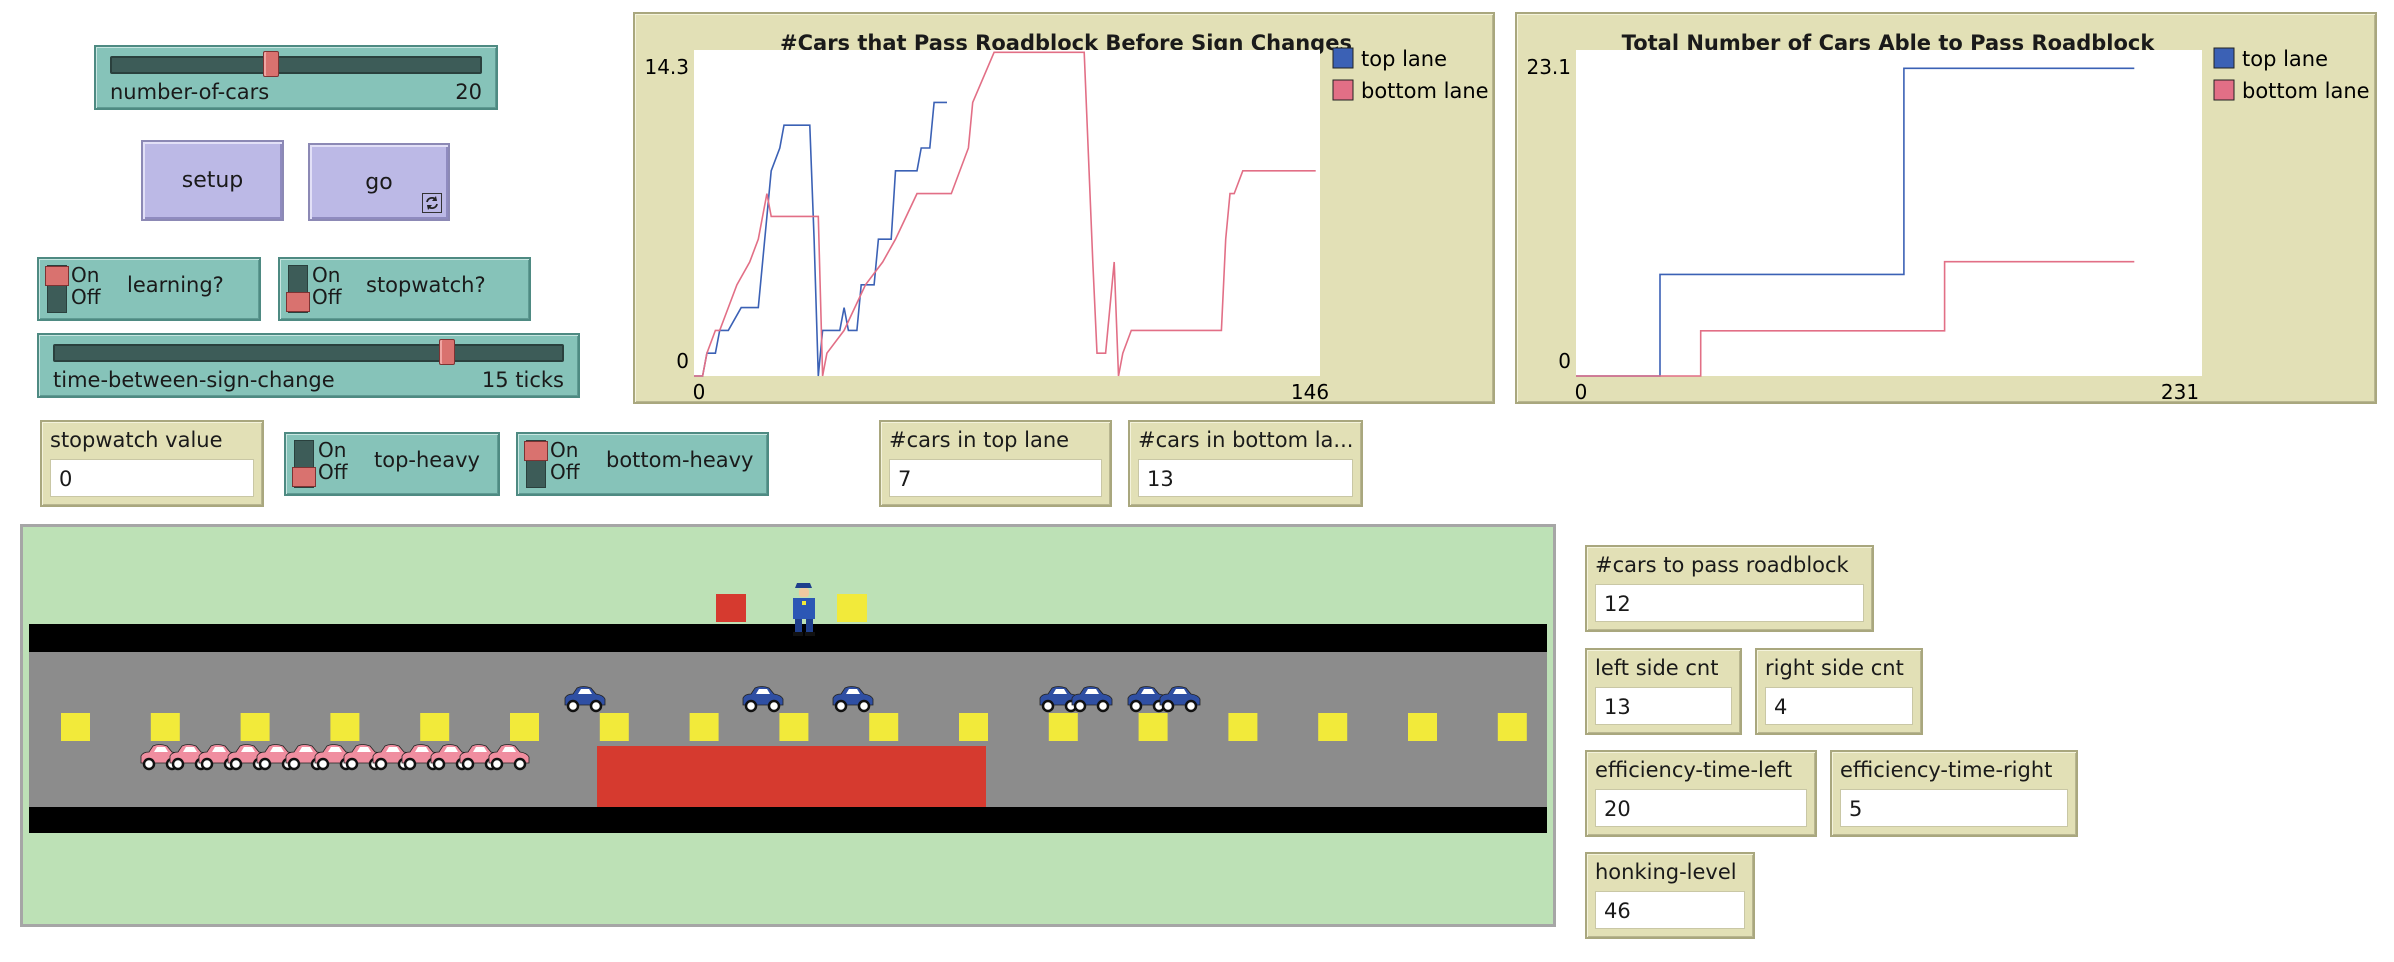  What do you see at coordinates (1834, 668) in the screenshot?
I see `monitor-label: right side cnt` at bounding box center [1834, 668].